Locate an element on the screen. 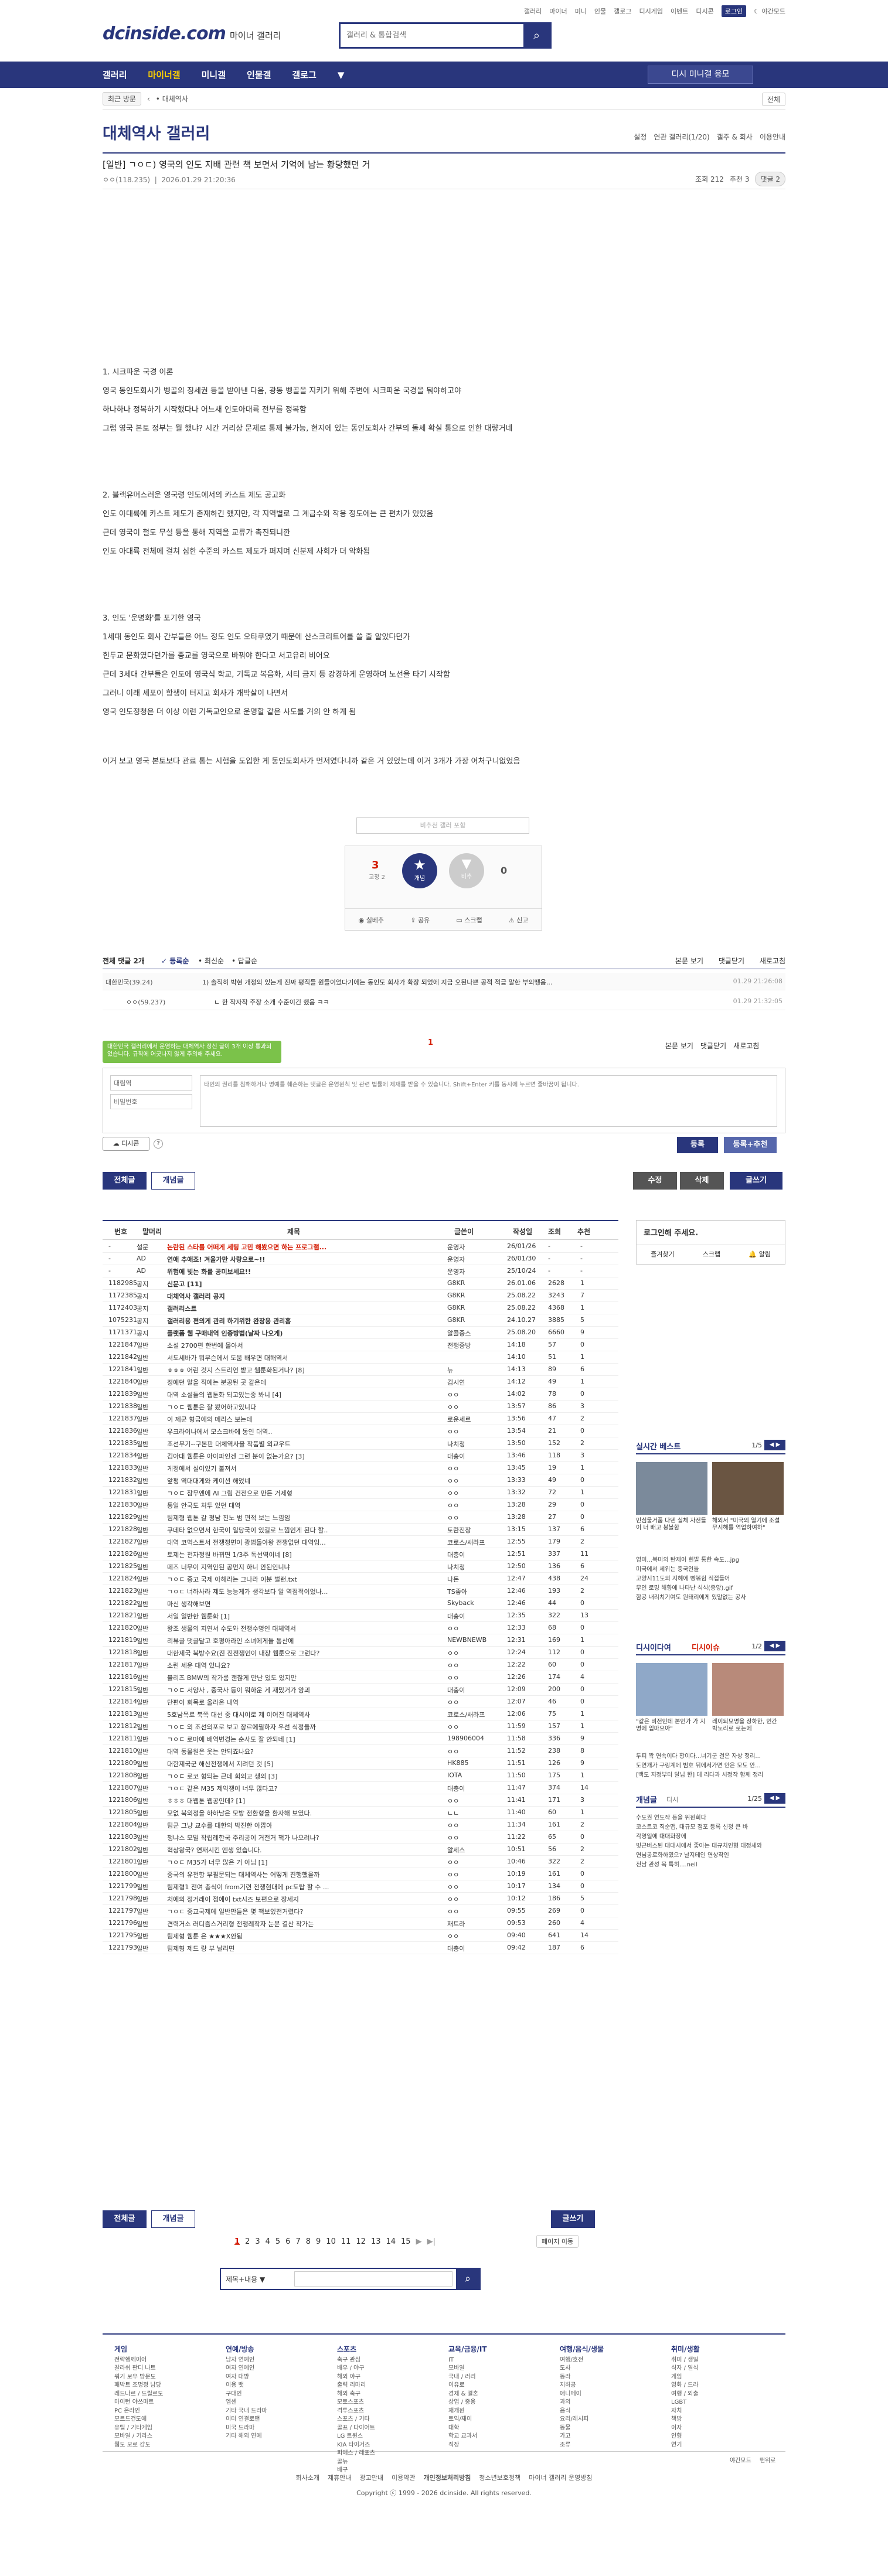  row-title: 대한제국군 해산전쟁에서 지려던 것 [5] is located at coordinates (305, 1764).